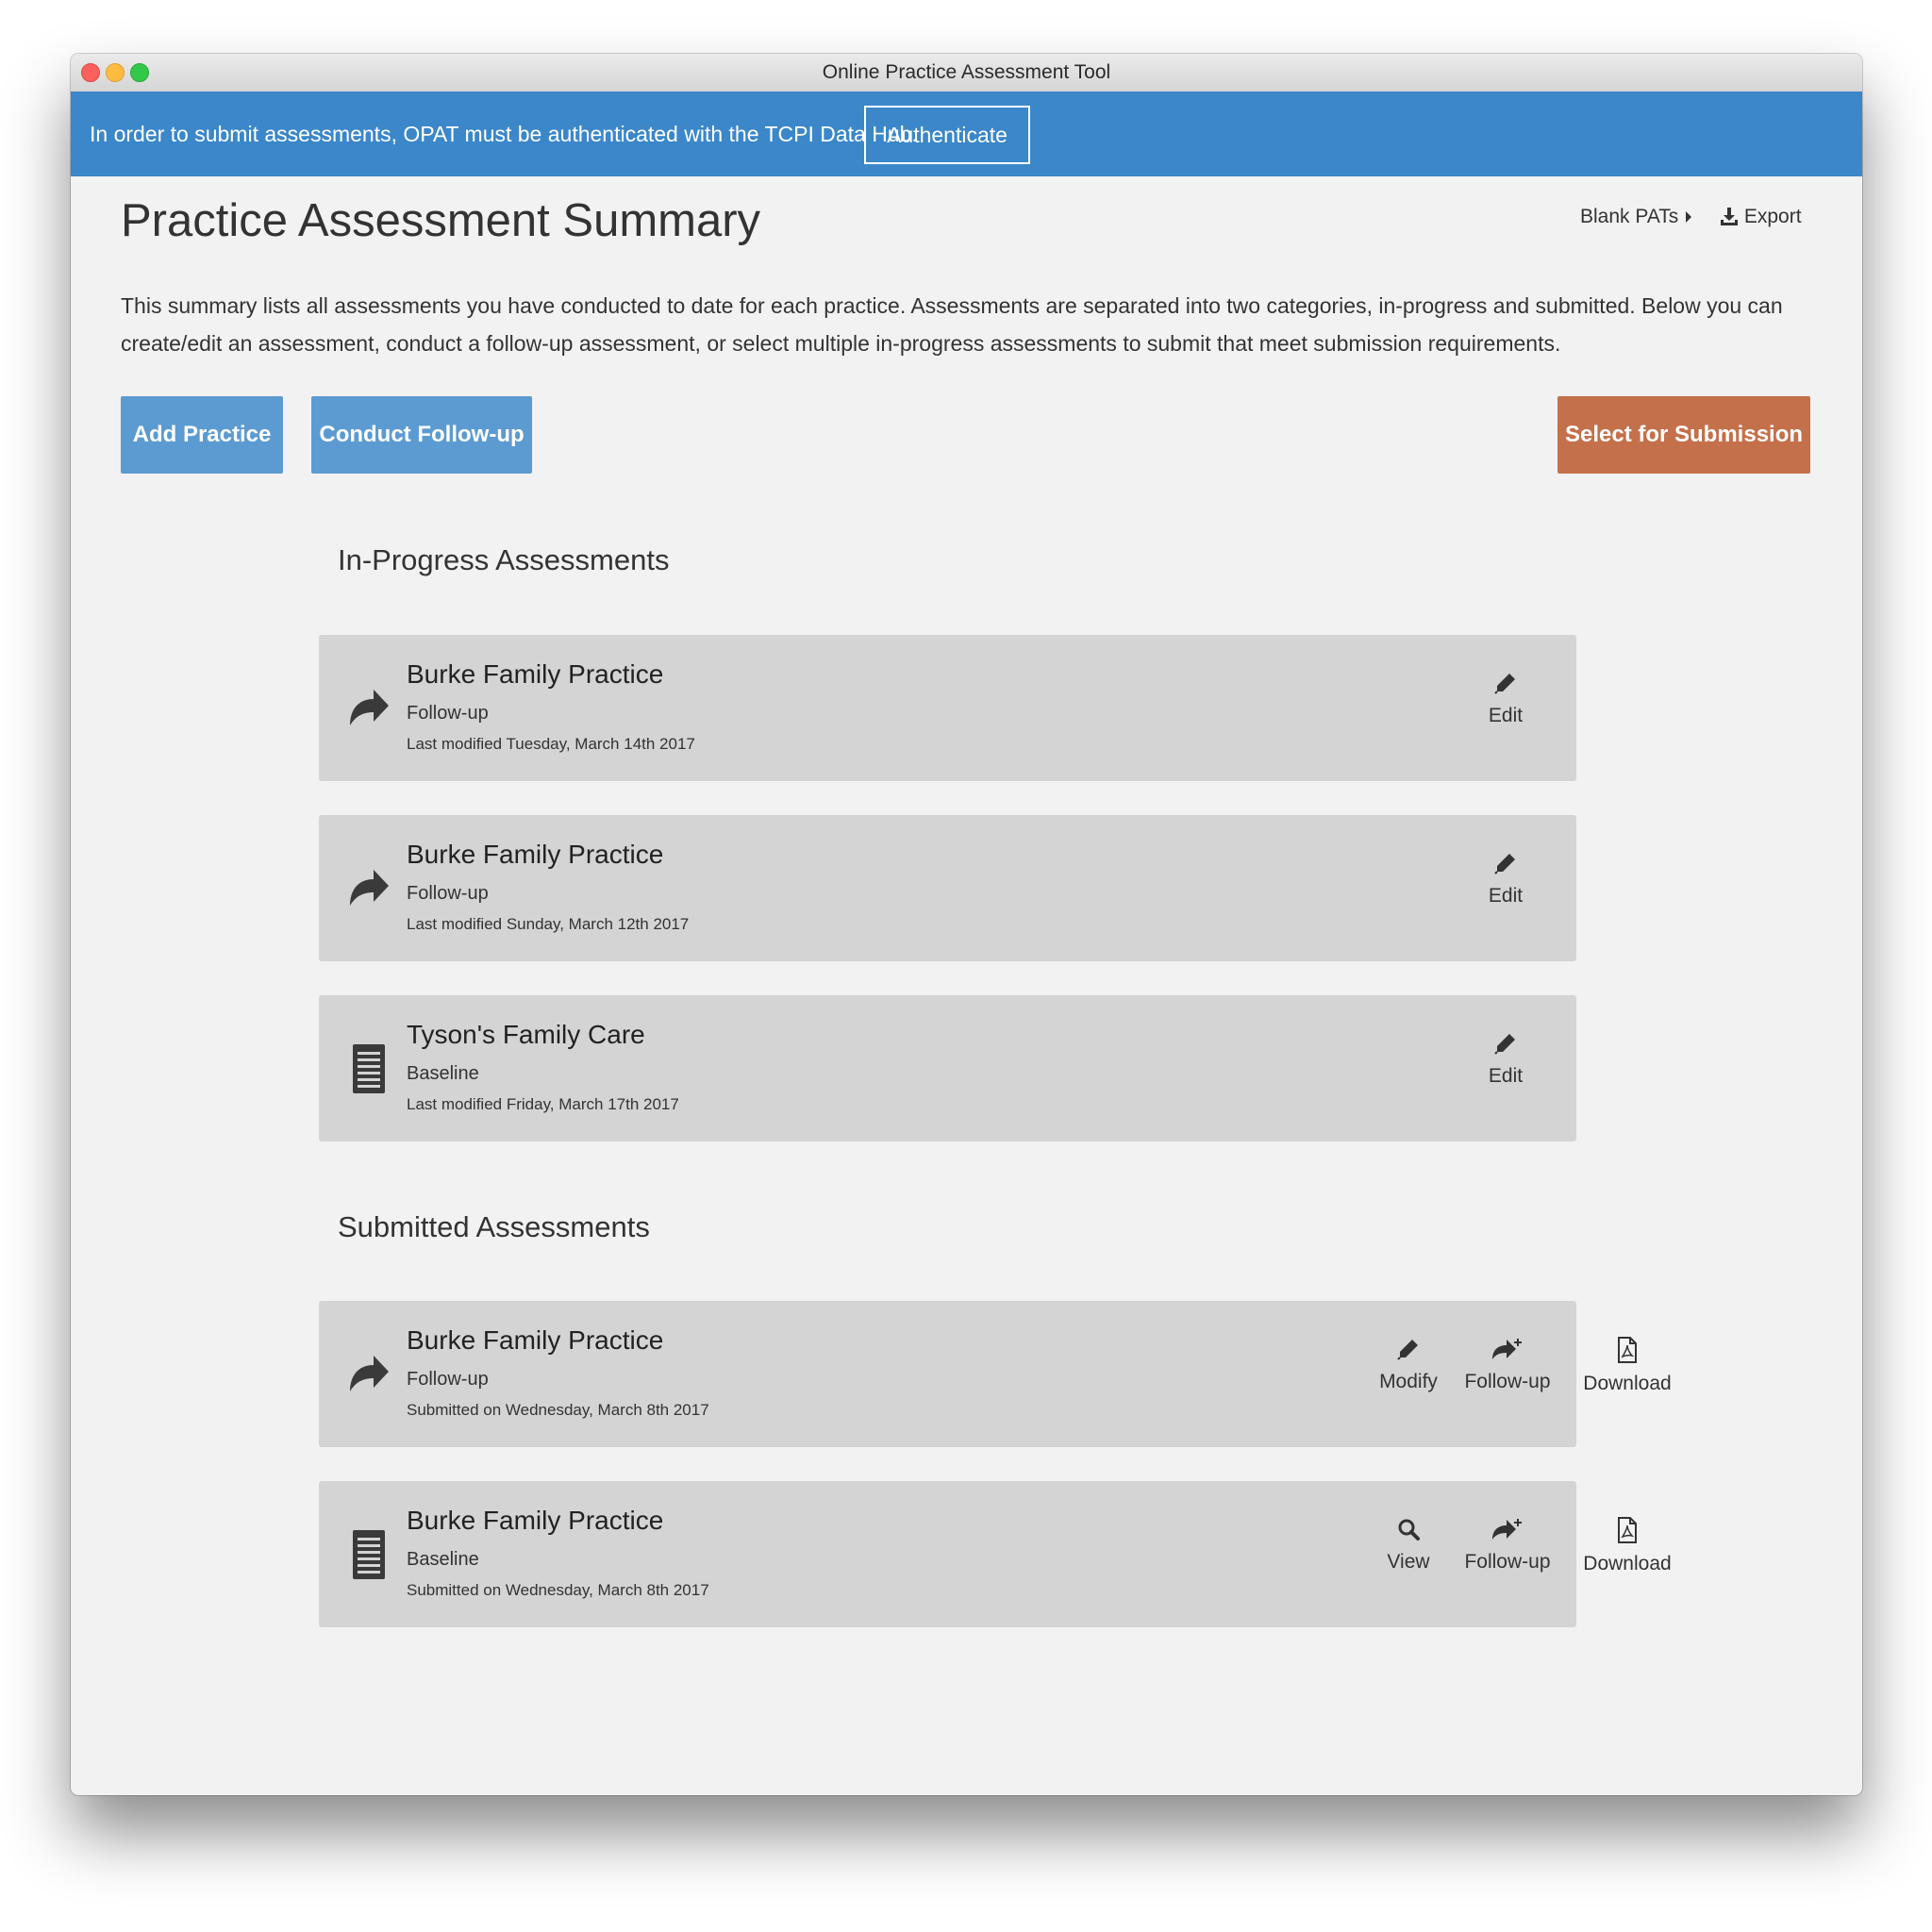 The width and height of the screenshot is (1932, 1932). I want to click on modify-button: Modify, so click(1408, 1375).